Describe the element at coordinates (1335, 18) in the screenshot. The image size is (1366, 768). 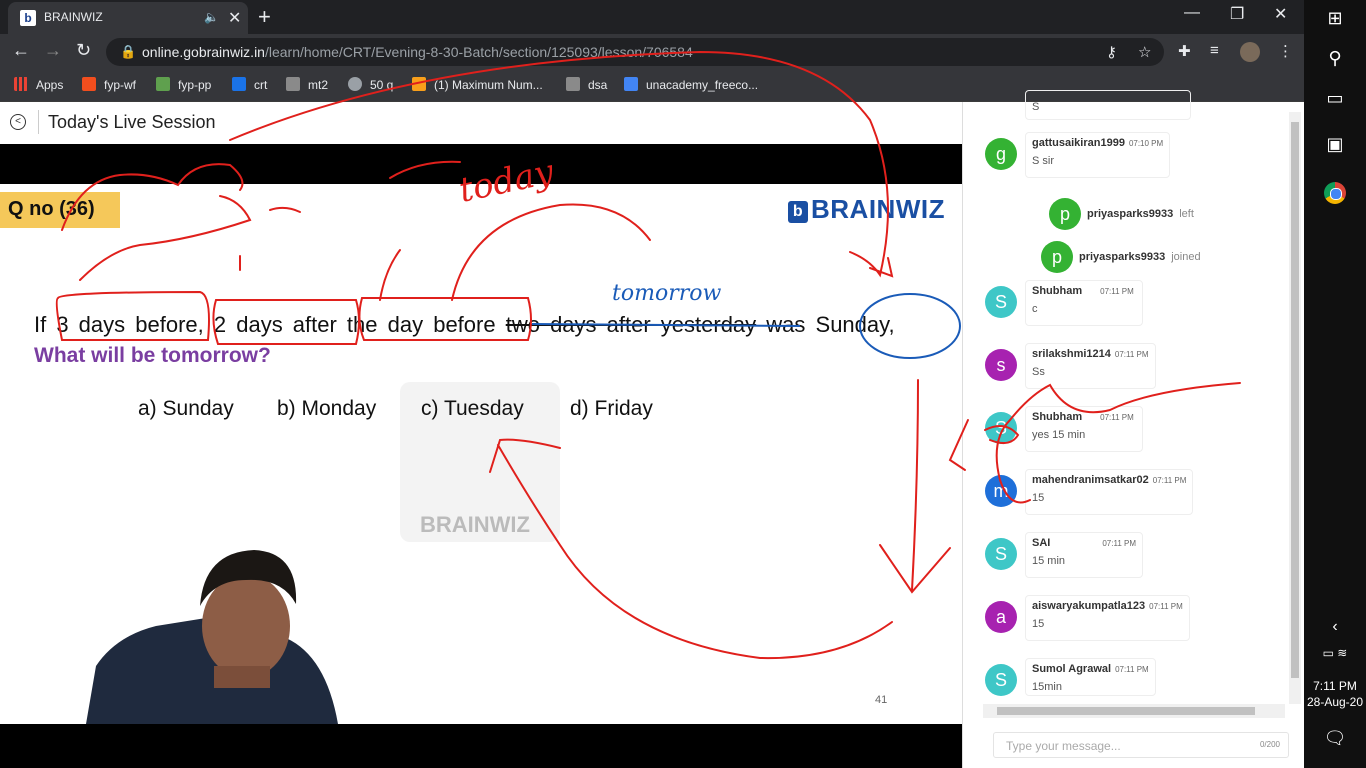
I see `windows-start-icon: ⊞` at that location.